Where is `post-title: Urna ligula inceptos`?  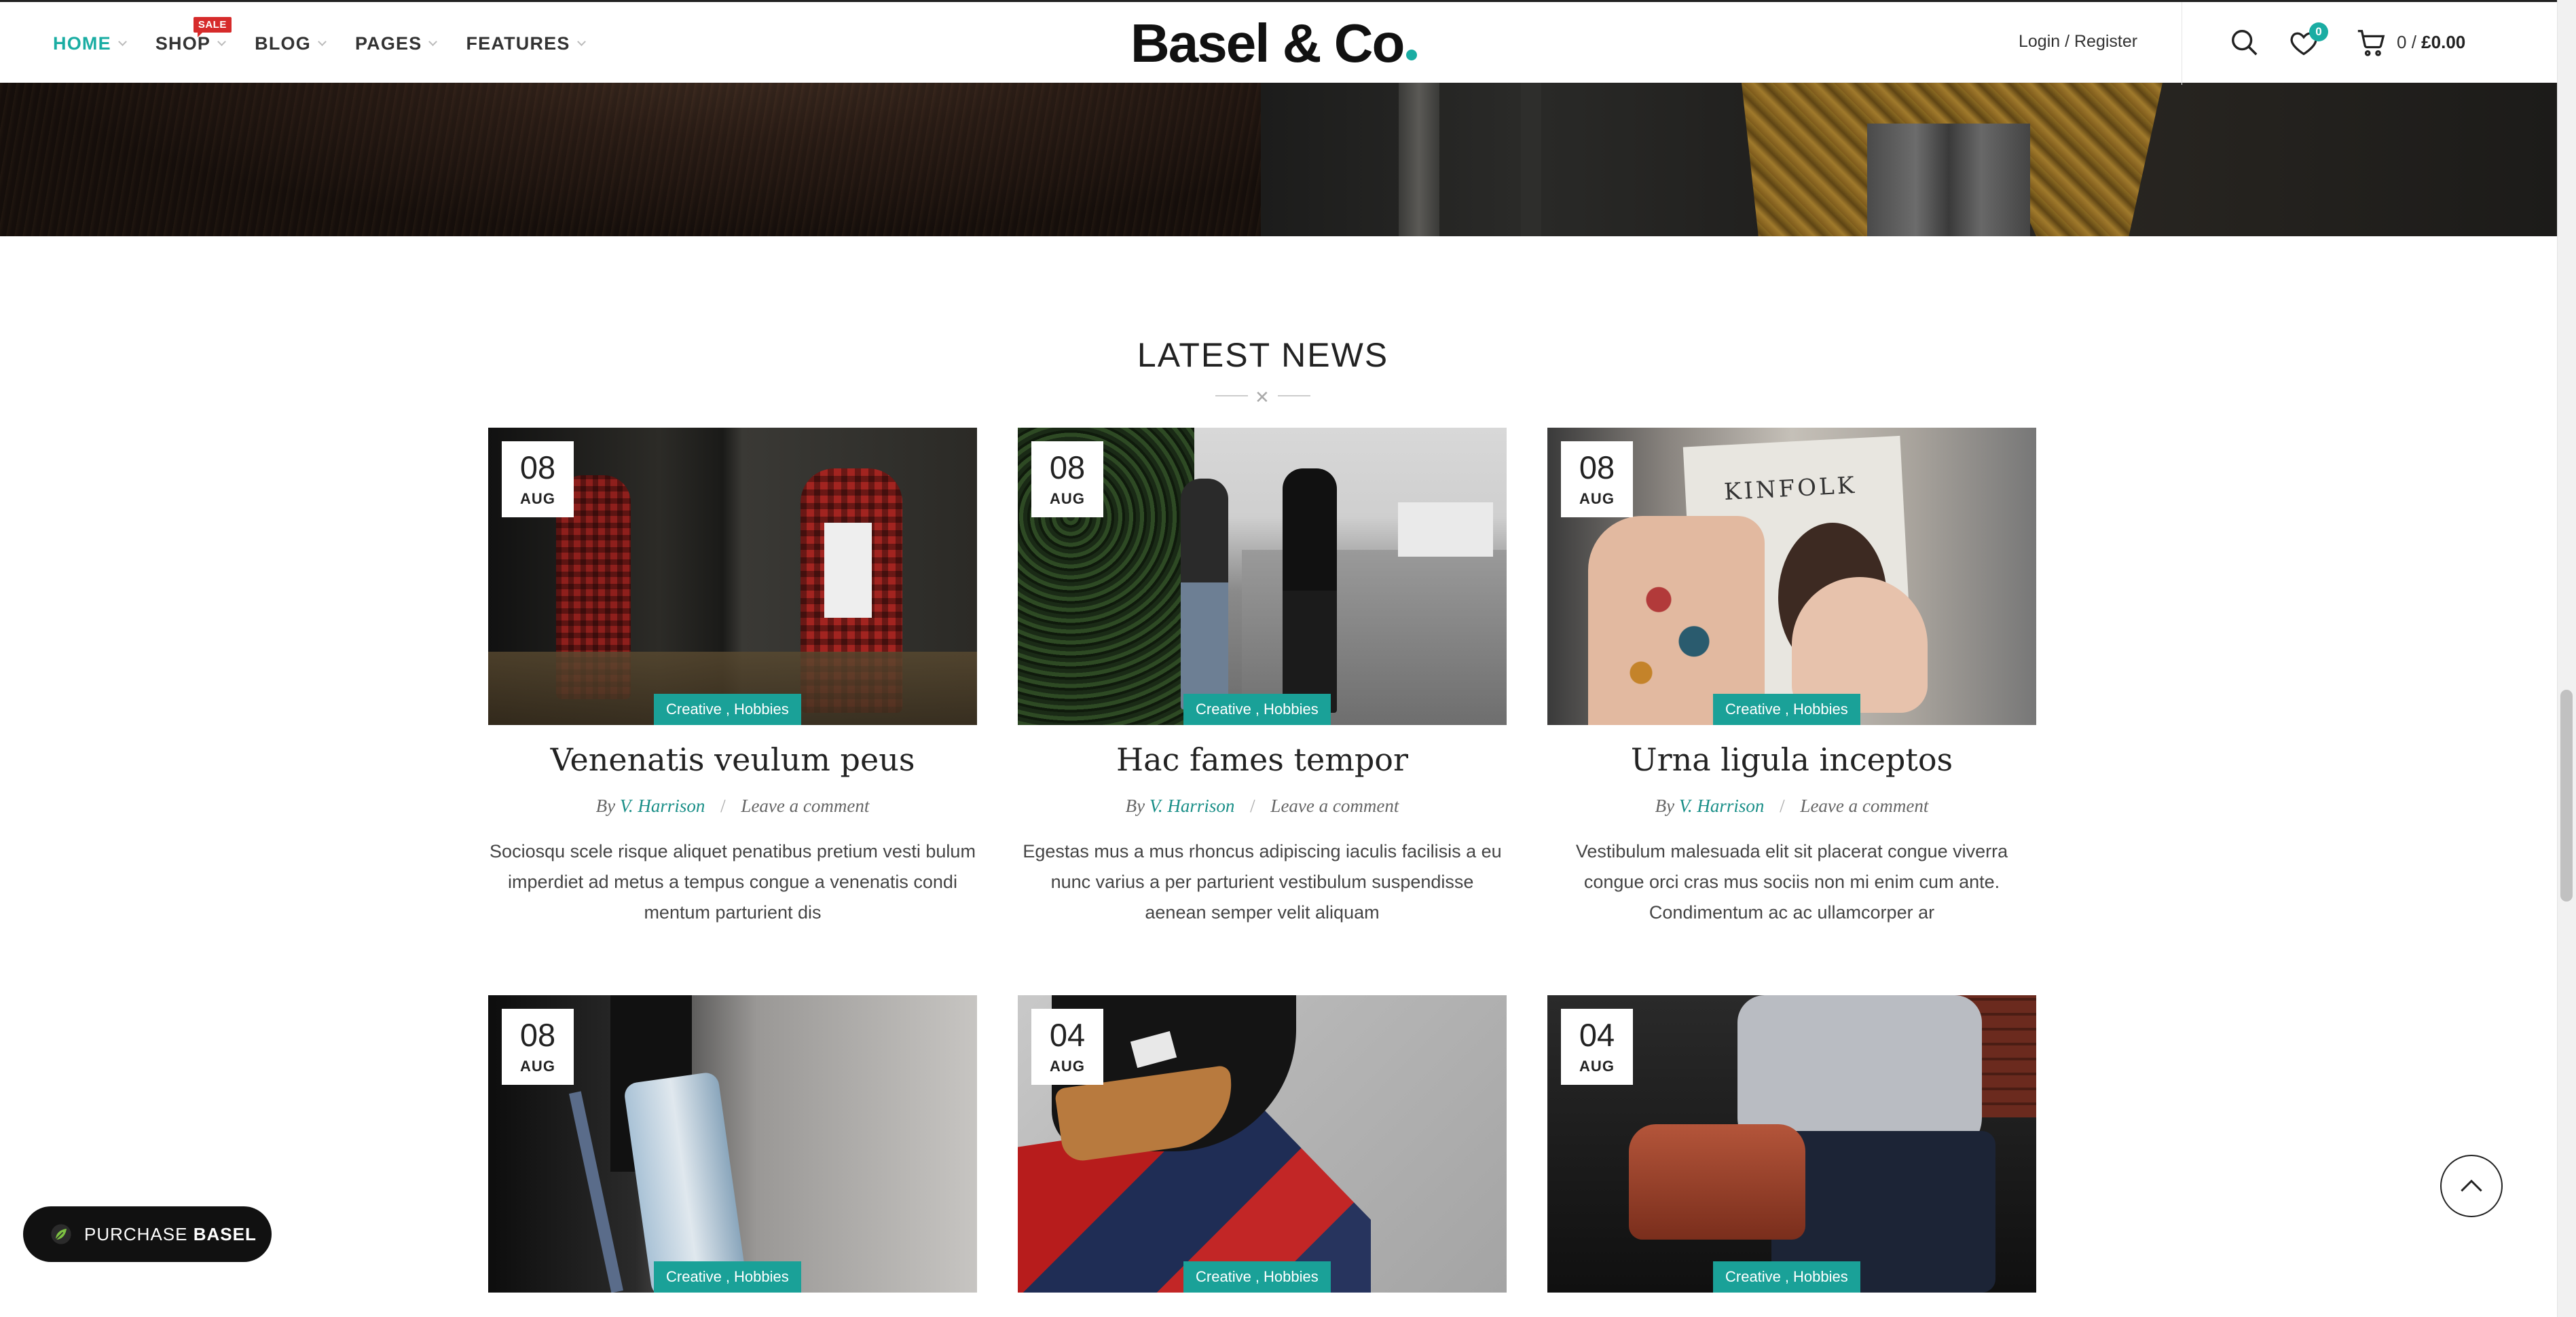
post-title: Urna ligula inceptos is located at coordinates (1791, 760).